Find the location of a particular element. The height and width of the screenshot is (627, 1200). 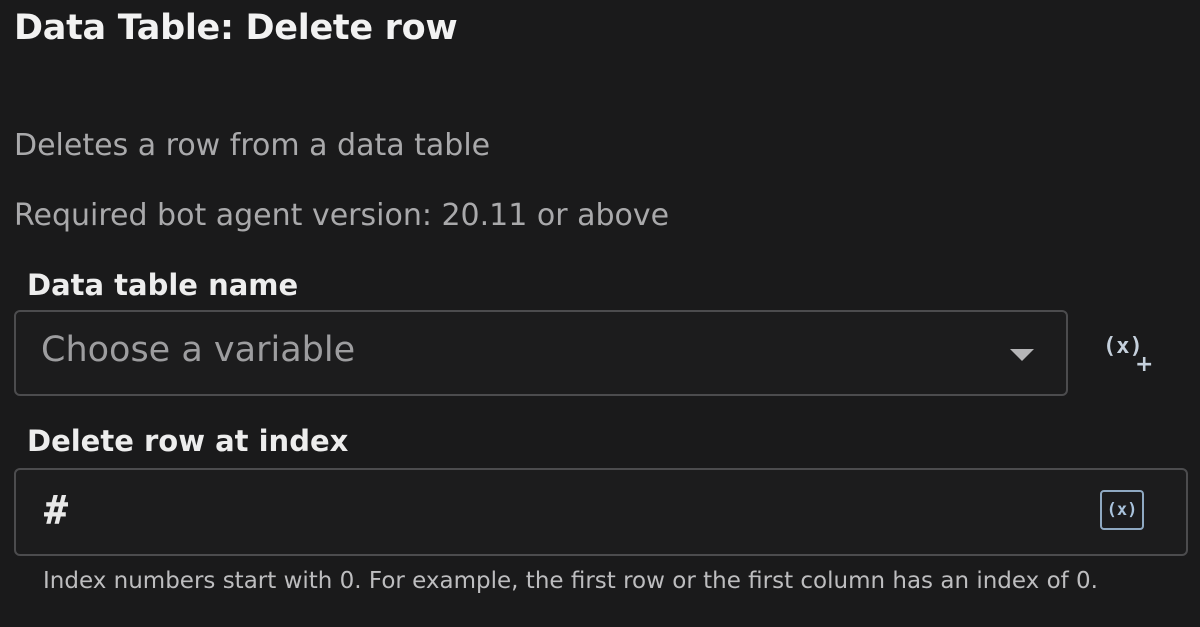

hash-icon: # is located at coordinates (56, 511).